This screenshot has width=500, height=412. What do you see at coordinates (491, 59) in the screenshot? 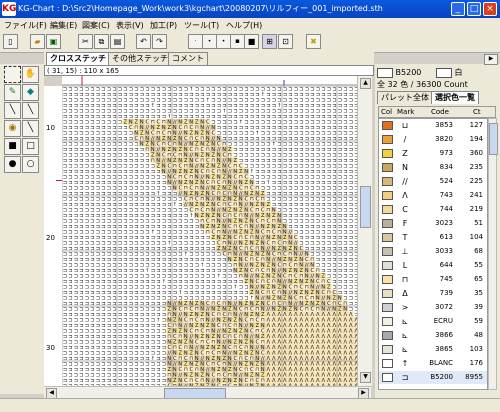
I see `panel-toggle-icon: ▶` at bounding box center [491, 59].